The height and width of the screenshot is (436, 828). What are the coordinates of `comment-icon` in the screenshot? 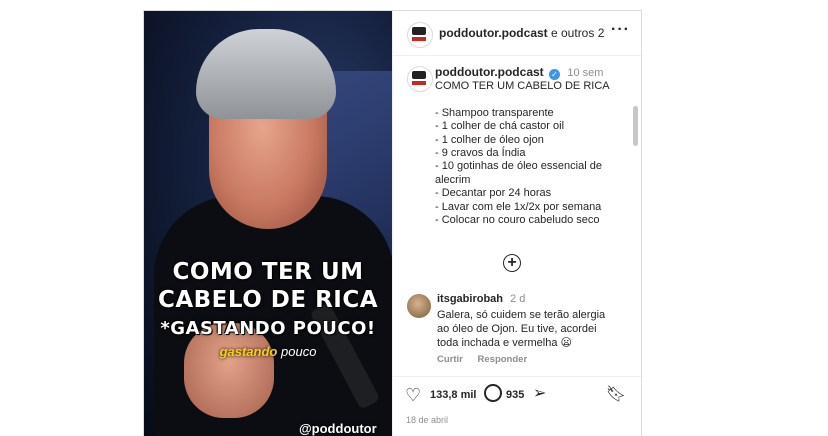 It's located at (493, 393).